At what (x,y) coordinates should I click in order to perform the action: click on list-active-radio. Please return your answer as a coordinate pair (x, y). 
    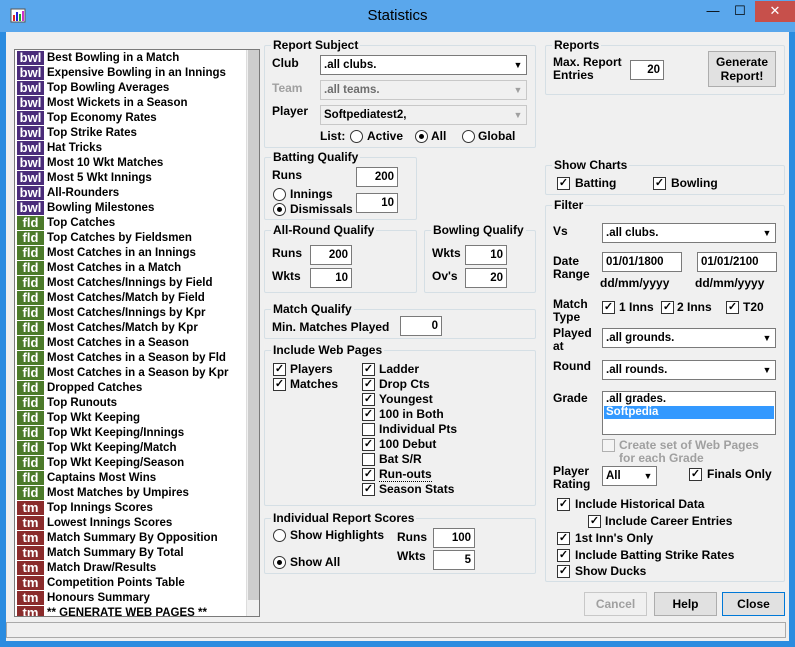
    Looking at the image, I should click on (356, 136).